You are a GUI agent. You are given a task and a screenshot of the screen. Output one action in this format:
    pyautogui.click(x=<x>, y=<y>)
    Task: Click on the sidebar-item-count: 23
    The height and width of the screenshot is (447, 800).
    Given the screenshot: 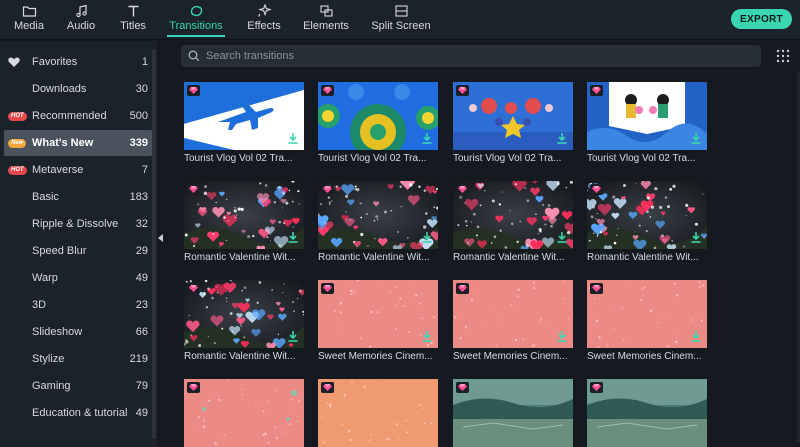 What is the action you would take?
    pyautogui.click(x=141, y=305)
    